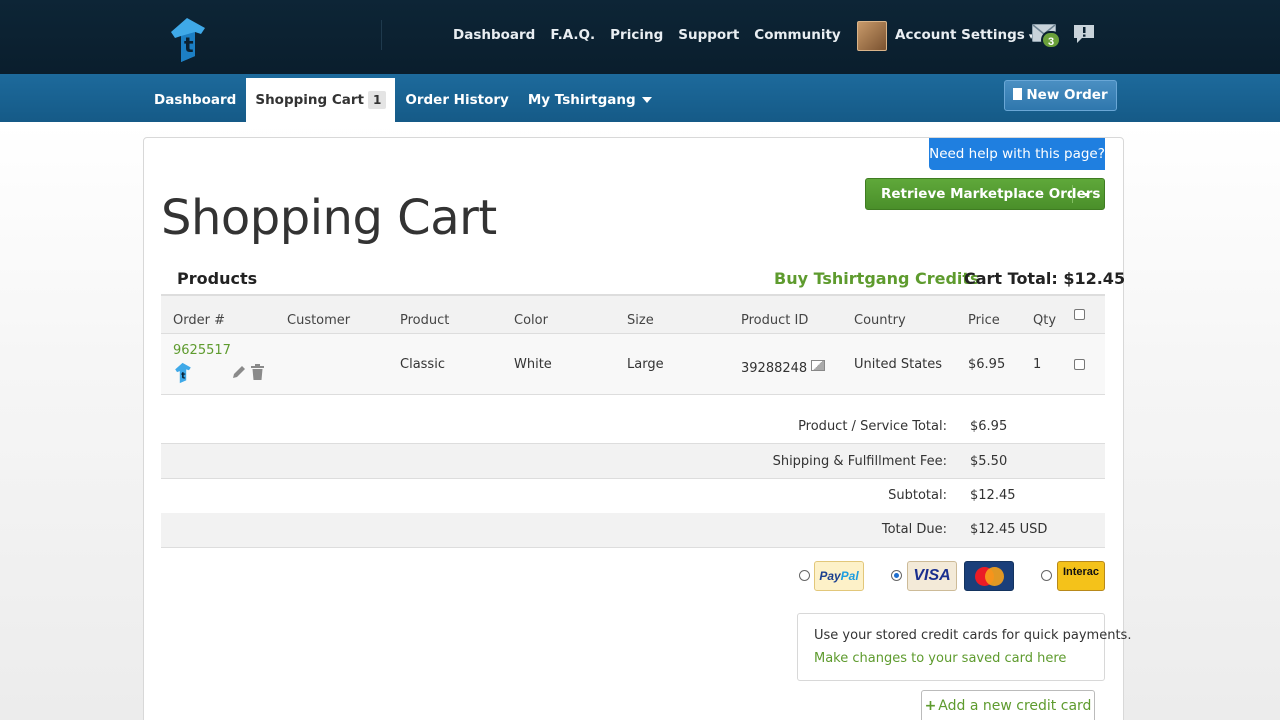 This screenshot has height=720, width=1280. Describe the element at coordinates (633, 496) in the screenshot. I see `summary-row-subtotal` at that location.